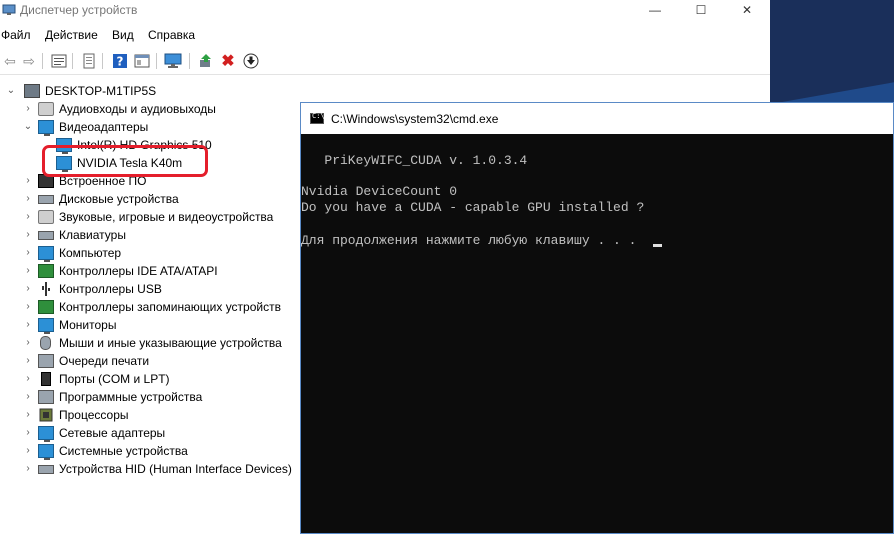 The image size is (894, 534). What do you see at coordinates (251, 61) in the screenshot?
I see `download-circle-icon` at bounding box center [251, 61].